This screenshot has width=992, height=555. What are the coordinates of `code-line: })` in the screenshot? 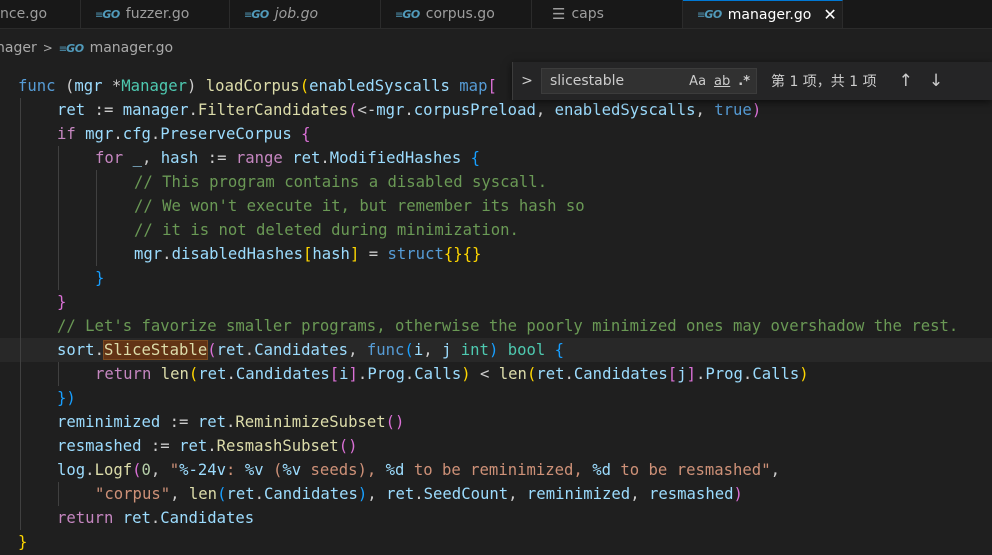 It's located at (496, 398).